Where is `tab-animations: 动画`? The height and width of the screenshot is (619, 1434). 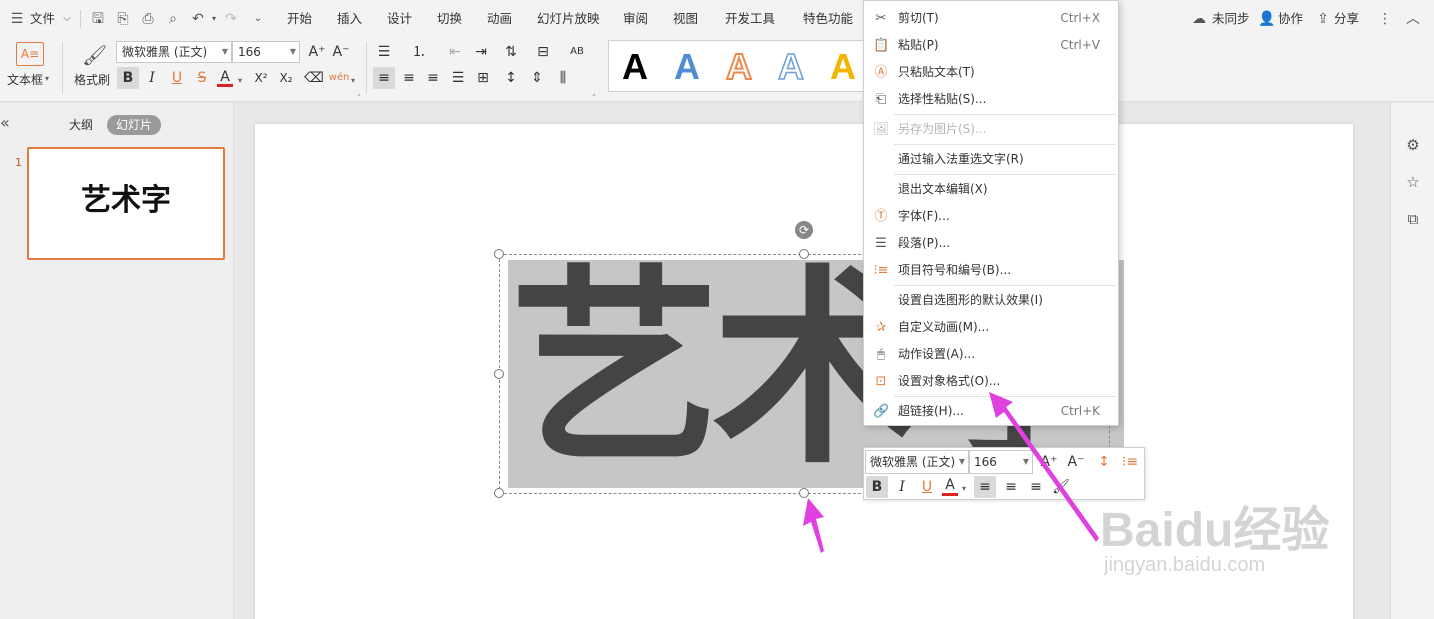 tab-animations: 动画 is located at coordinates (499, 19).